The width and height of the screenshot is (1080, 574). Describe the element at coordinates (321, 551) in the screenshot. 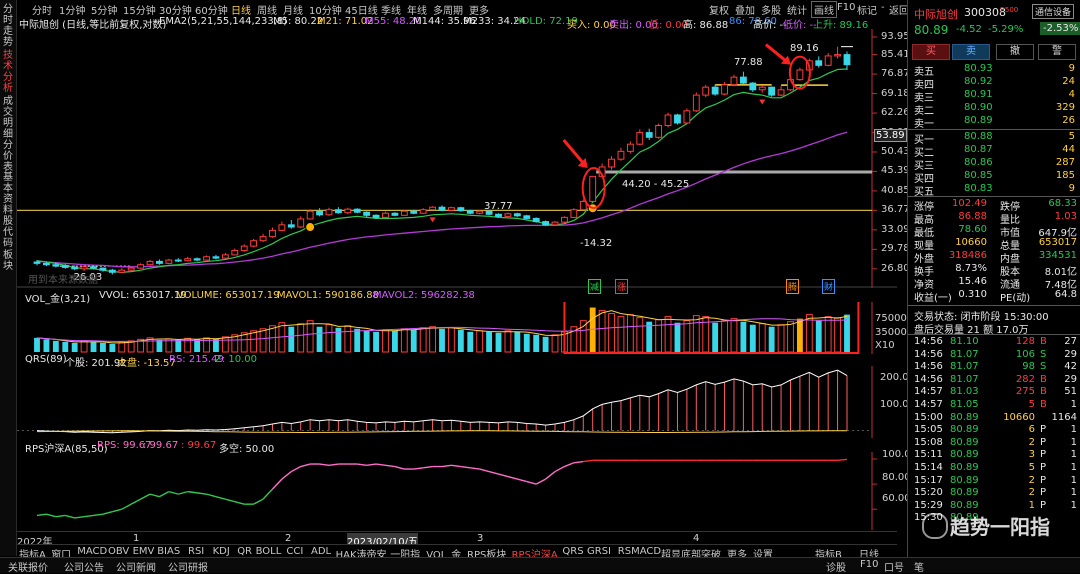

I see `indicator-tab: ADL` at that location.